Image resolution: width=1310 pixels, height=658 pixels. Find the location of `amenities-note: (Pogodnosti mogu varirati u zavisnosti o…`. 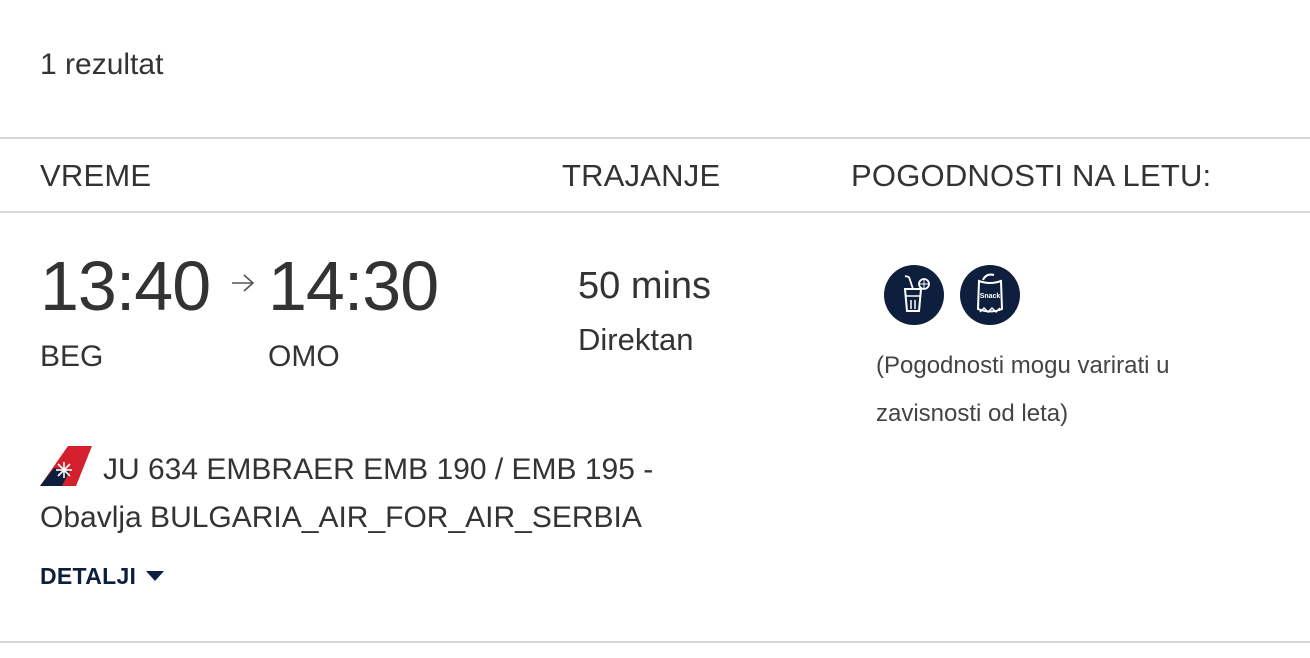

amenities-note: (Pogodnosti mogu varirati u zavisnosti o… is located at coordinates (1023, 389).